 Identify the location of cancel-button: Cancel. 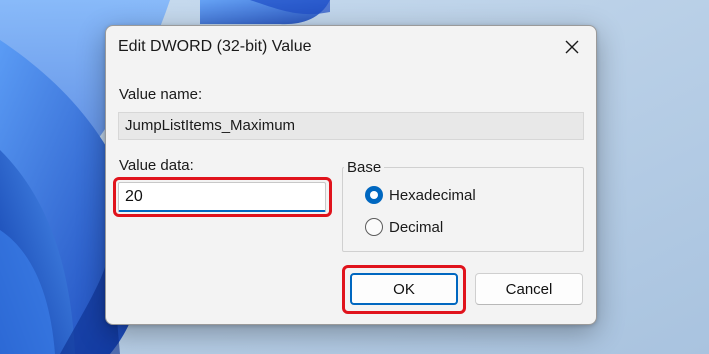
(529, 289).